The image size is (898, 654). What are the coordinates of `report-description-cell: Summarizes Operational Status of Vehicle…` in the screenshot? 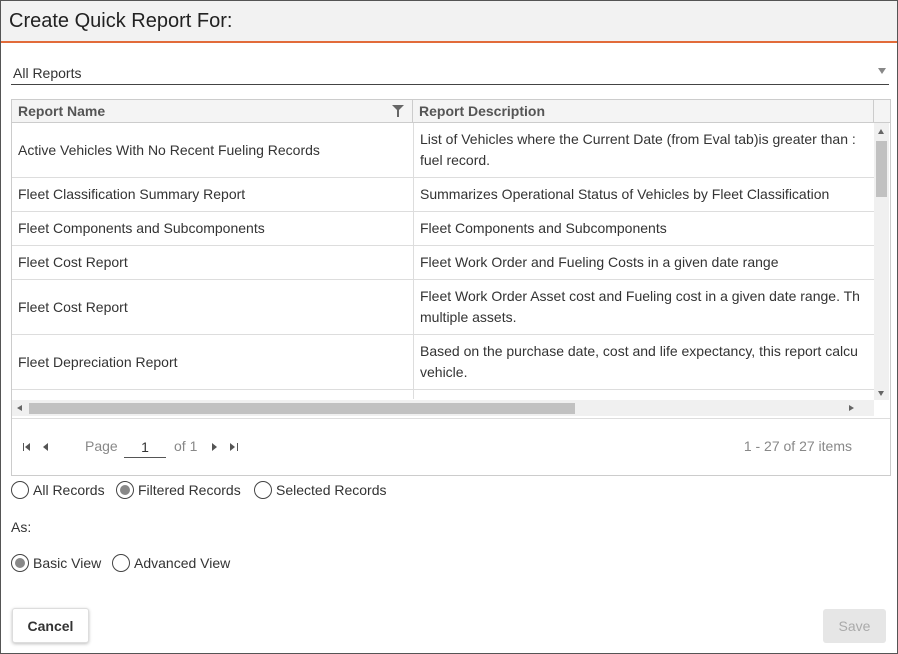 It's located at (643, 194).